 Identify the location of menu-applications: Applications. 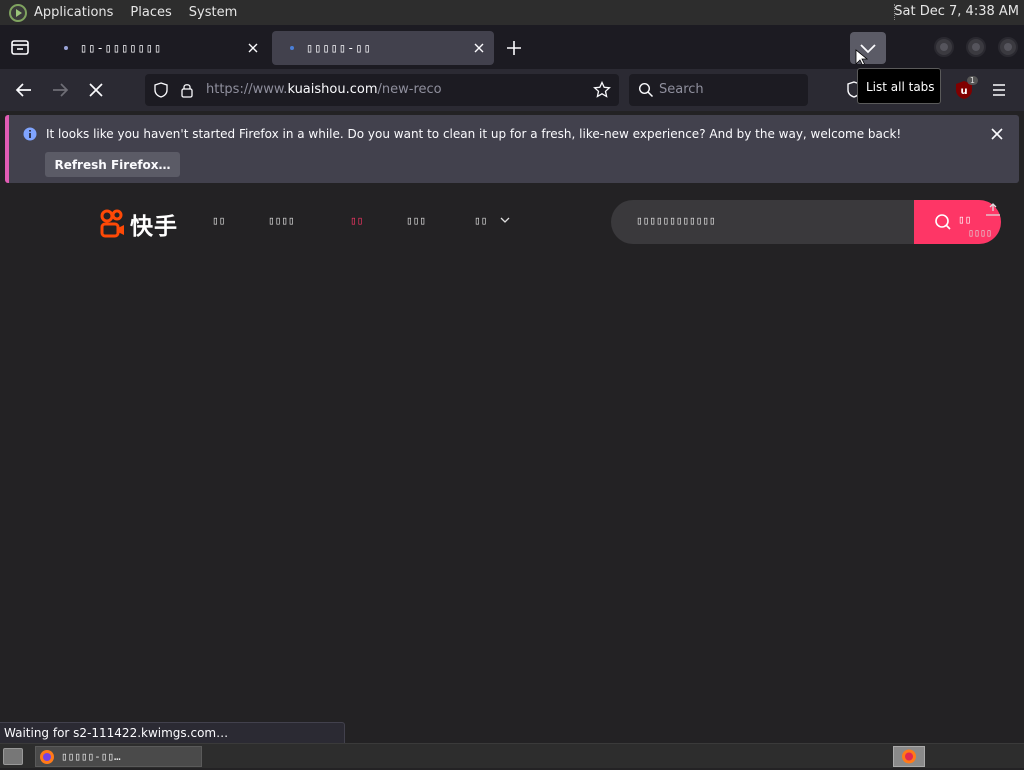
(73, 12).